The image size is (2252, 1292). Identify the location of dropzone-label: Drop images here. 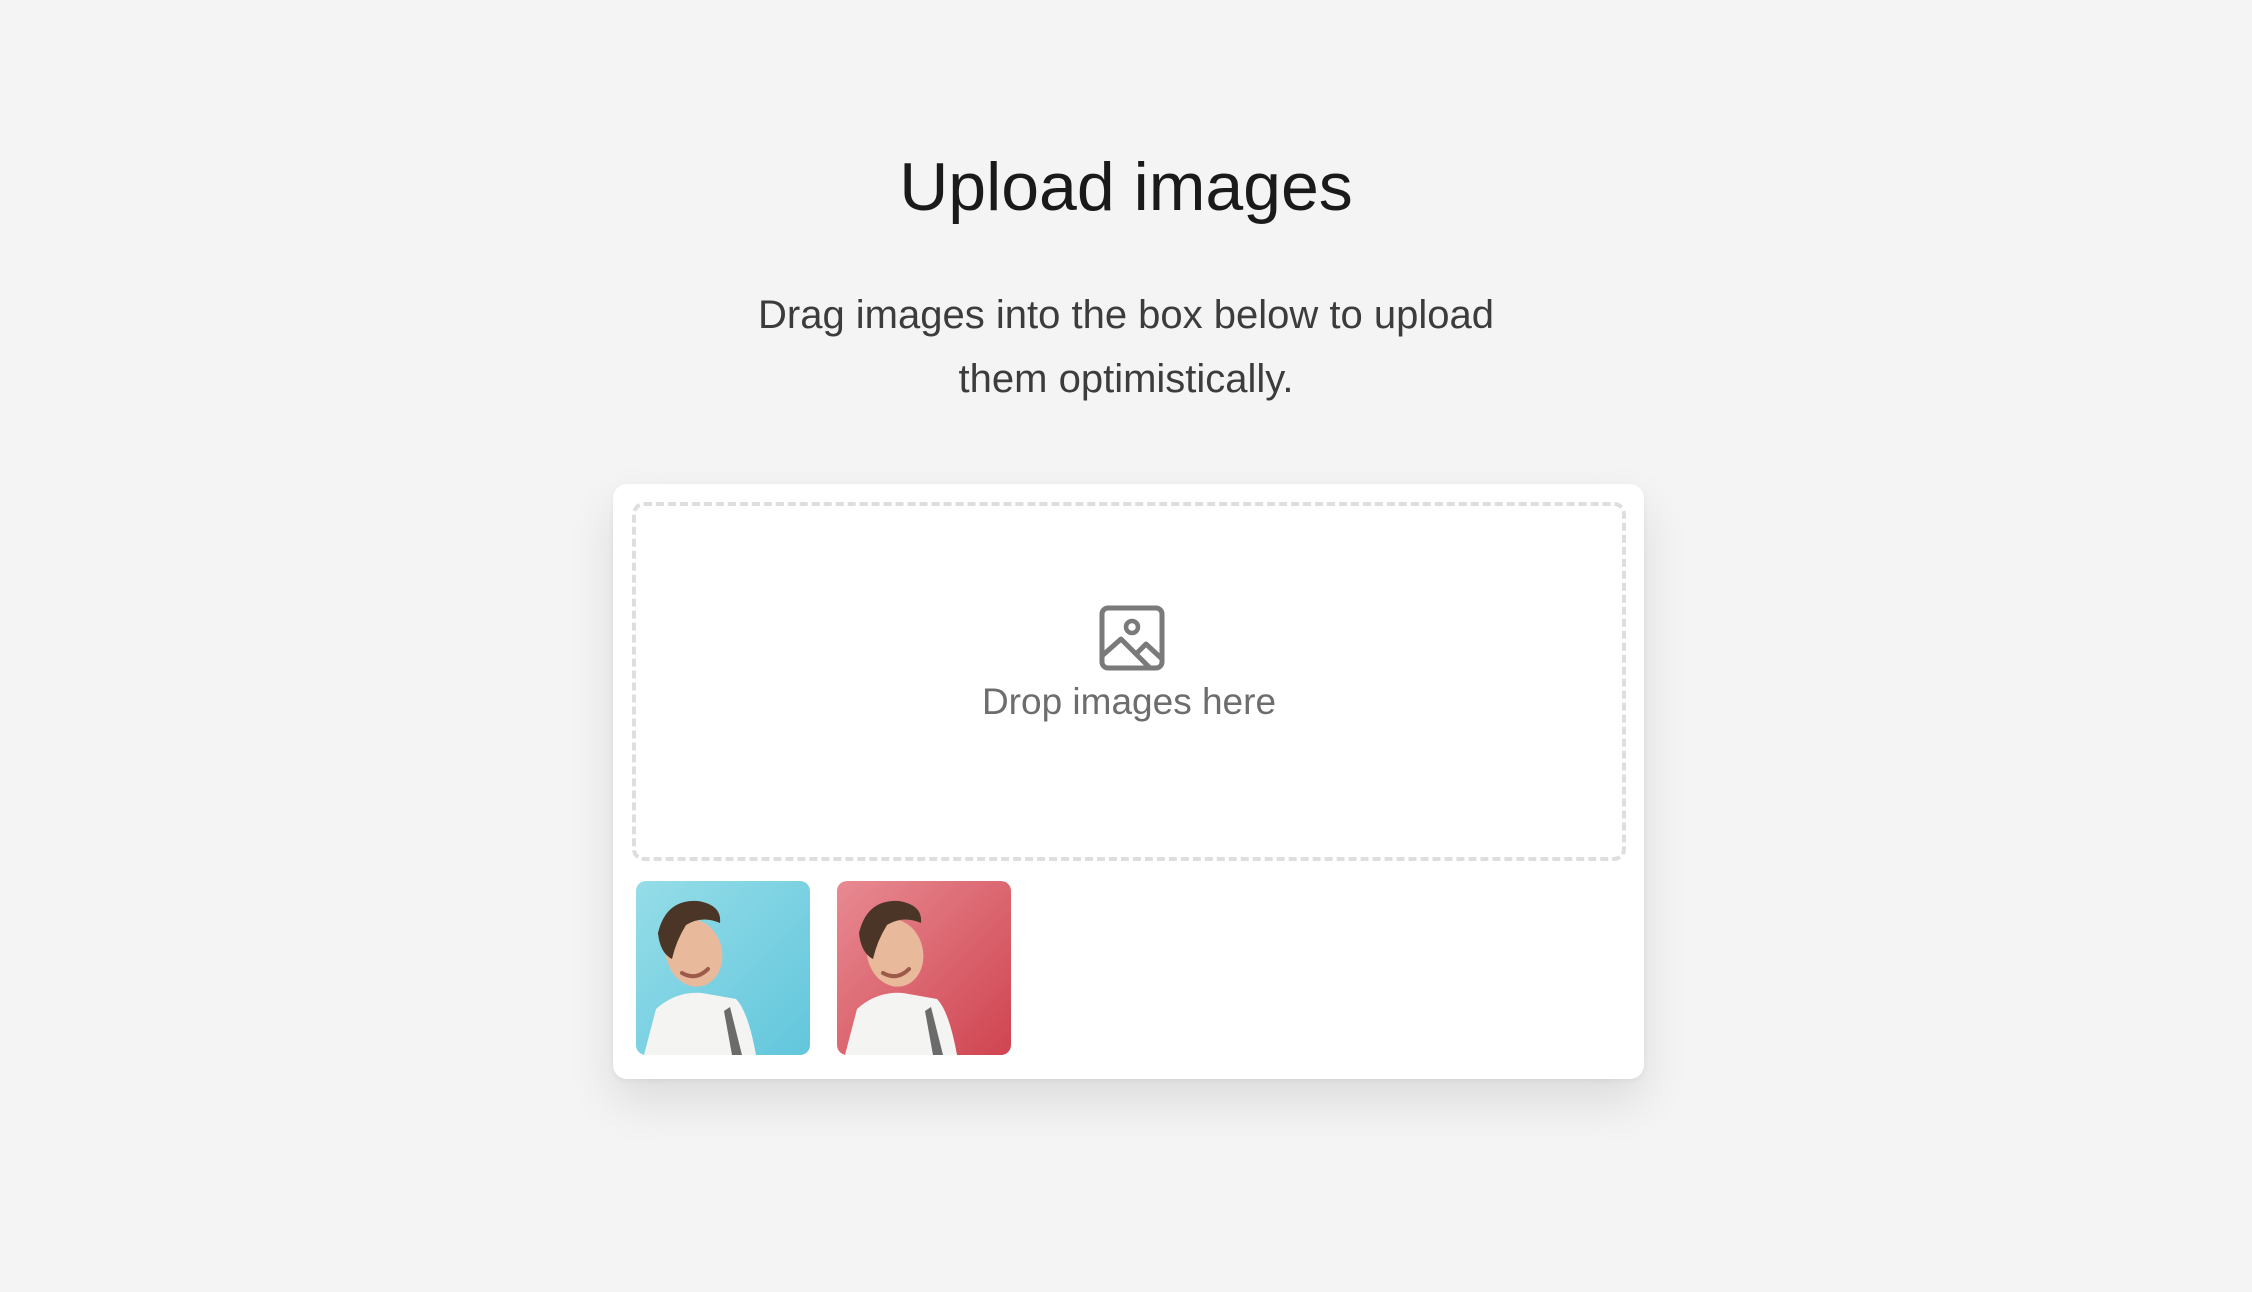
(1129, 701).